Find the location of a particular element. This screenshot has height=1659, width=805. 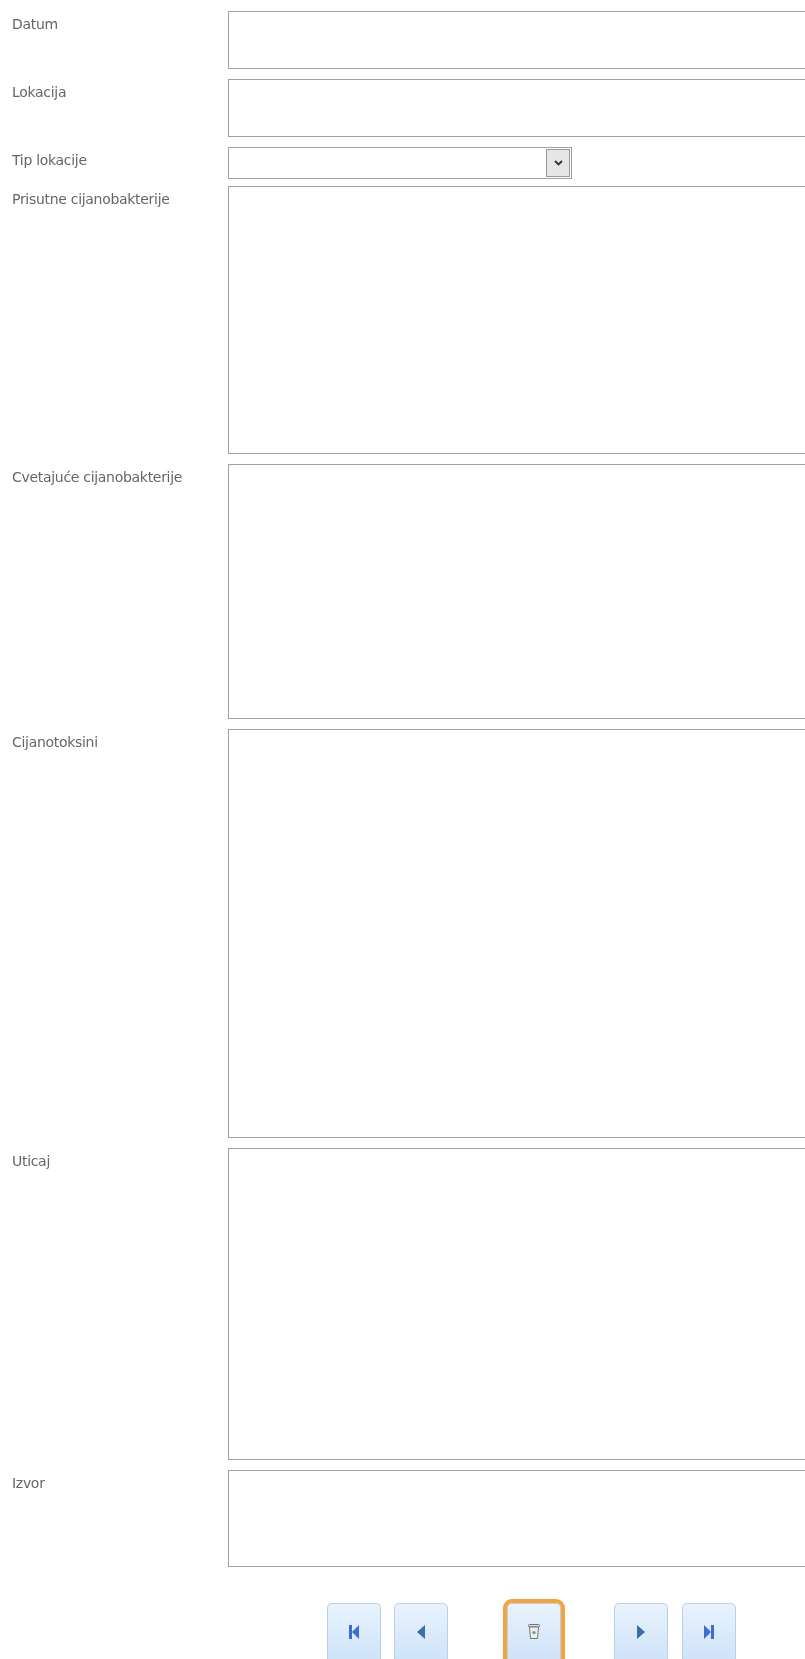

field-label: Prisutne cijanobakterije is located at coordinates (91, 199).